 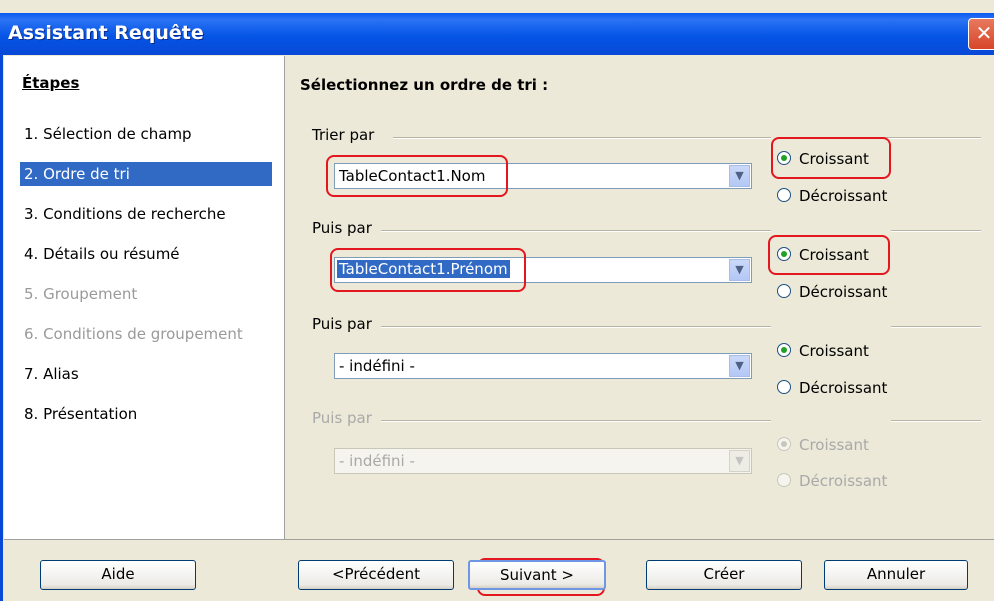 What do you see at coordinates (146, 374) in the screenshot?
I see `step-alias: 7. Alias` at bounding box center [146, 374].